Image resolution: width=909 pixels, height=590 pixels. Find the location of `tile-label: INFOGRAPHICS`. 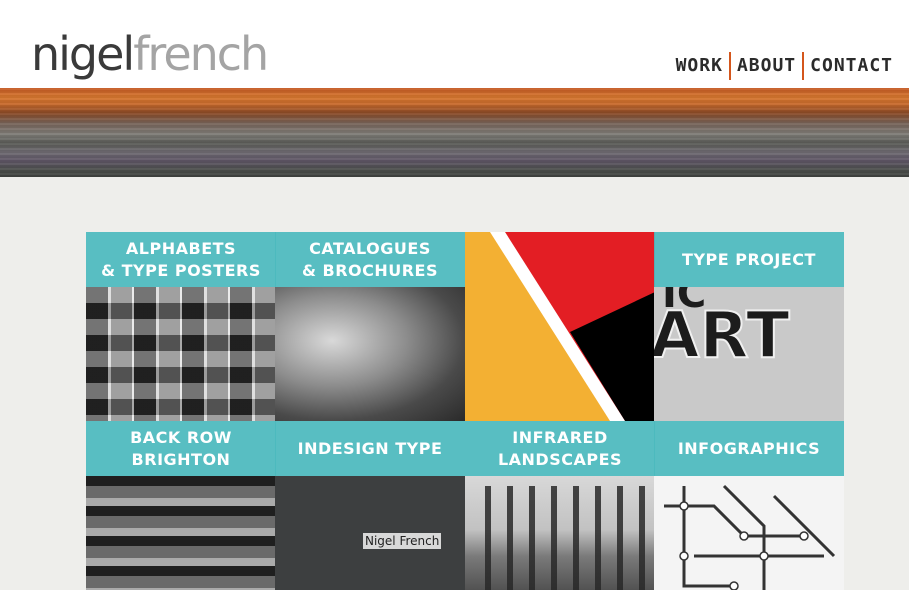

tile-label: INFOGRAPHICS is located at coordinates (749, 448).